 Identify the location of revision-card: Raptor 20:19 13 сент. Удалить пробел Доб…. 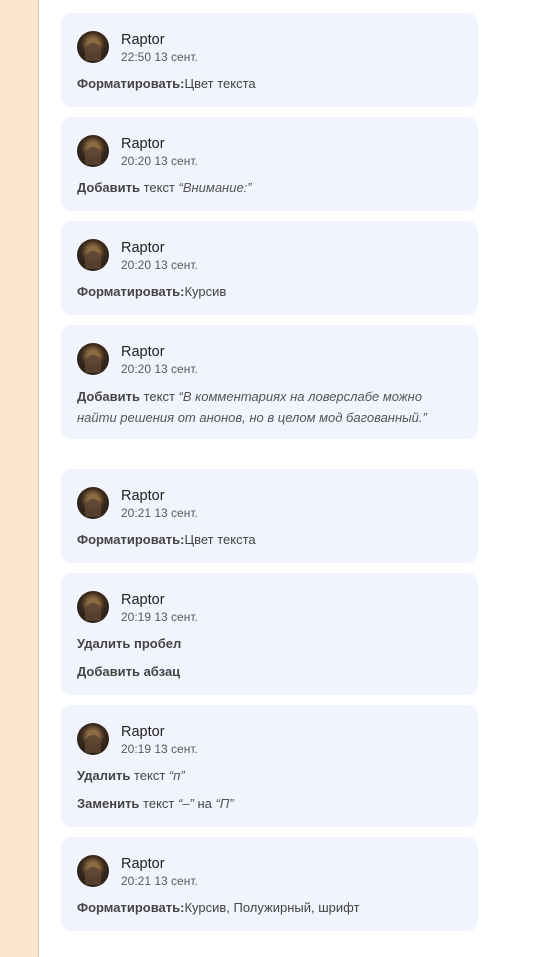
(269, 634).